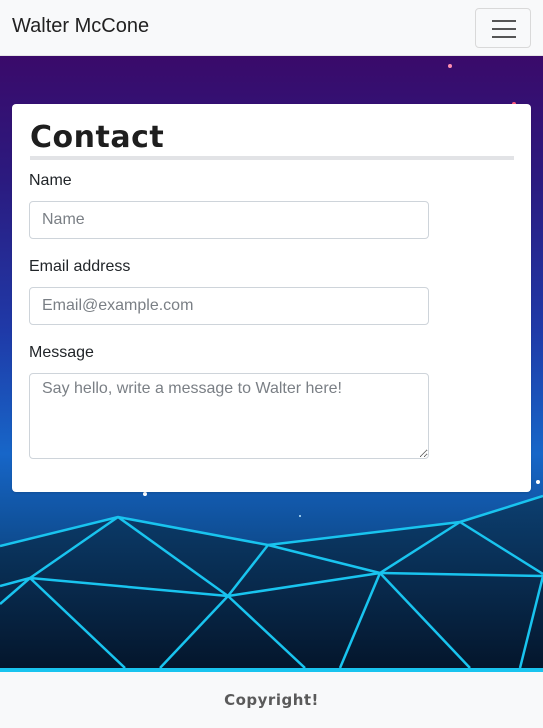 Image resolution: width=543 pixels, height=728 pixels. What do you see at coordinates (97, 137) in the screenshot?
I see `contact-title: Contact` at bounding box center [97, 137].